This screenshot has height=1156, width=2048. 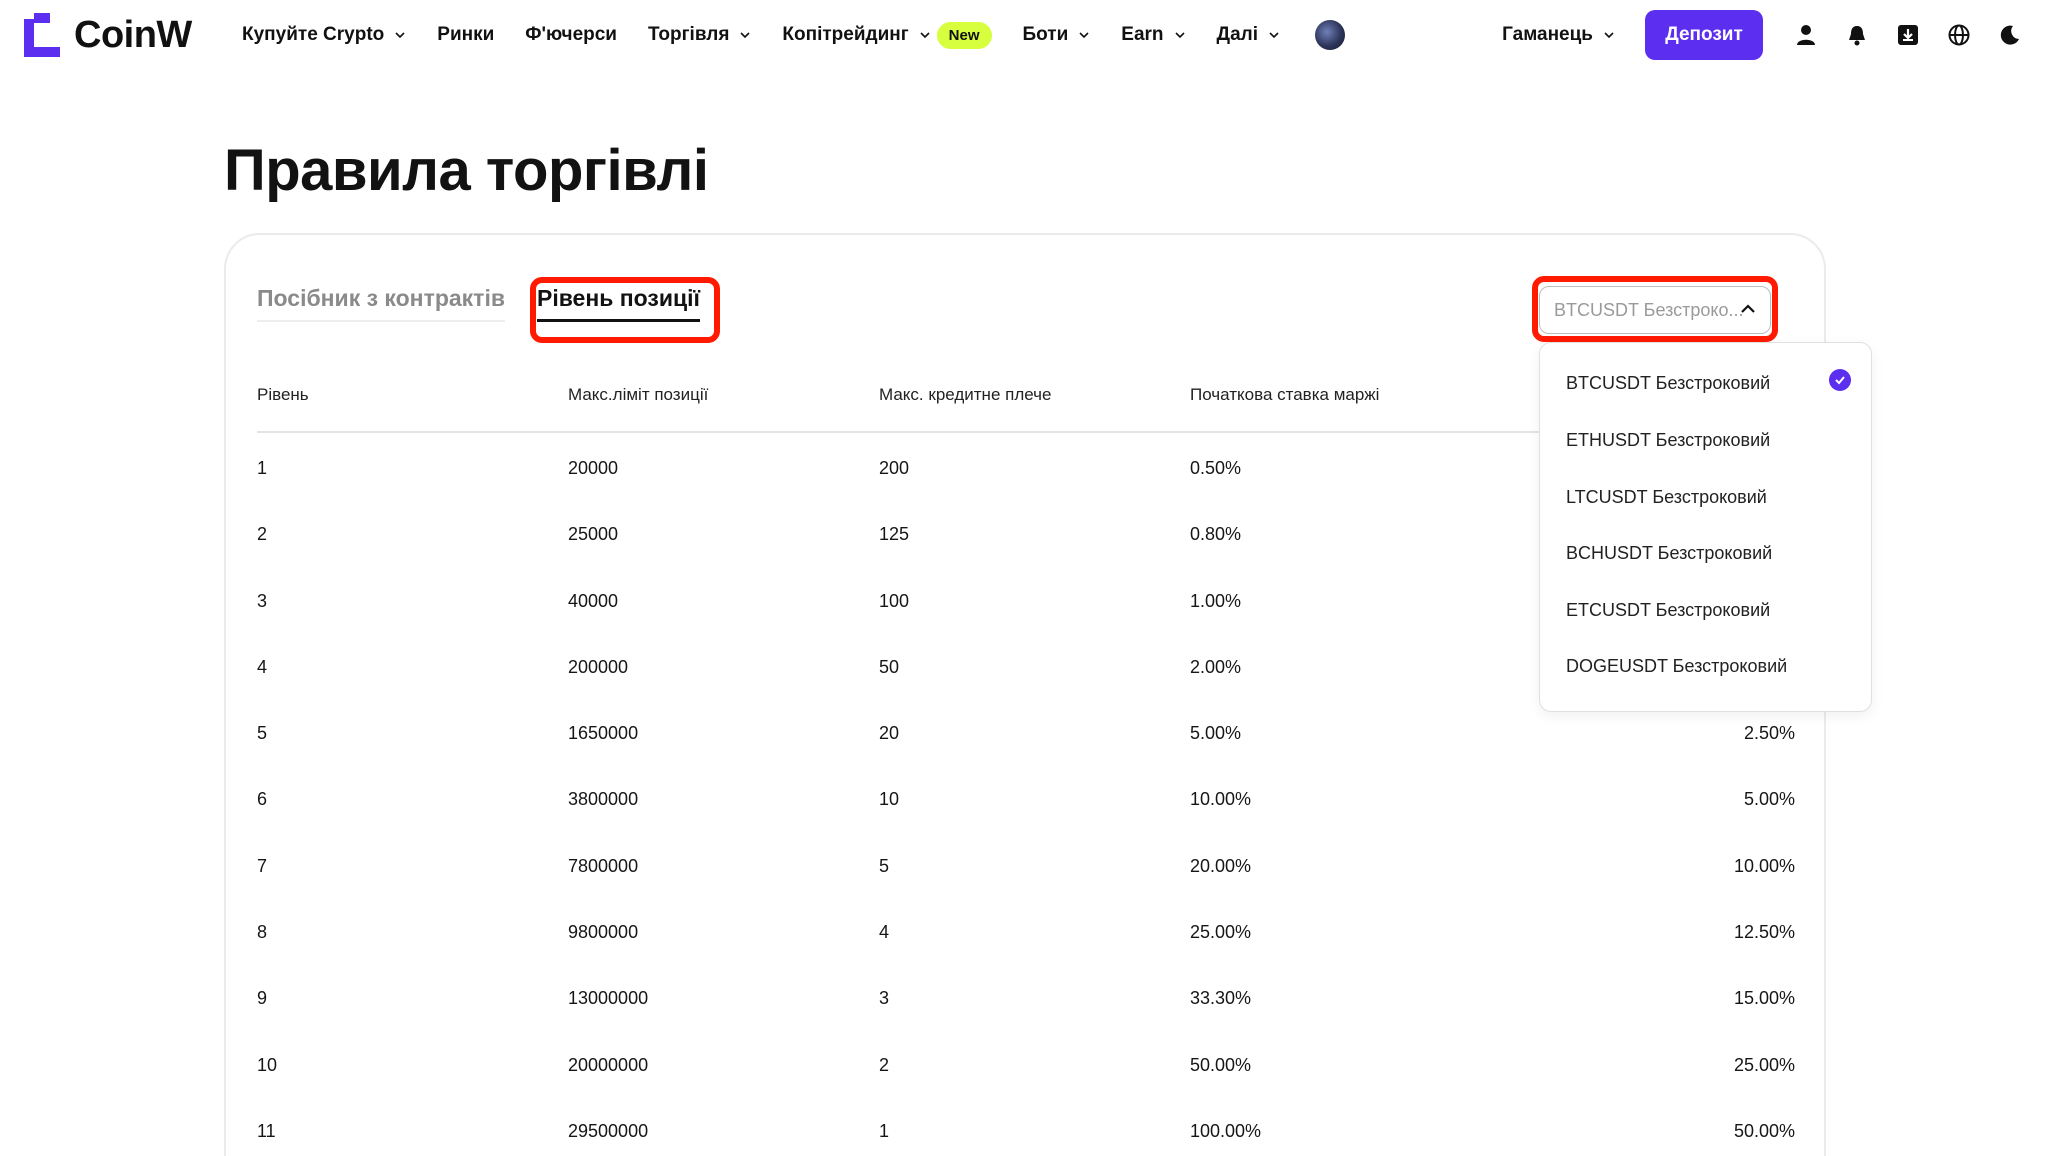 What do you see at coordinates (965, 394) in the screenshot?
I see `column-header-max-leverage: Макс. кредитне плече` at bounding box center [965, 394].